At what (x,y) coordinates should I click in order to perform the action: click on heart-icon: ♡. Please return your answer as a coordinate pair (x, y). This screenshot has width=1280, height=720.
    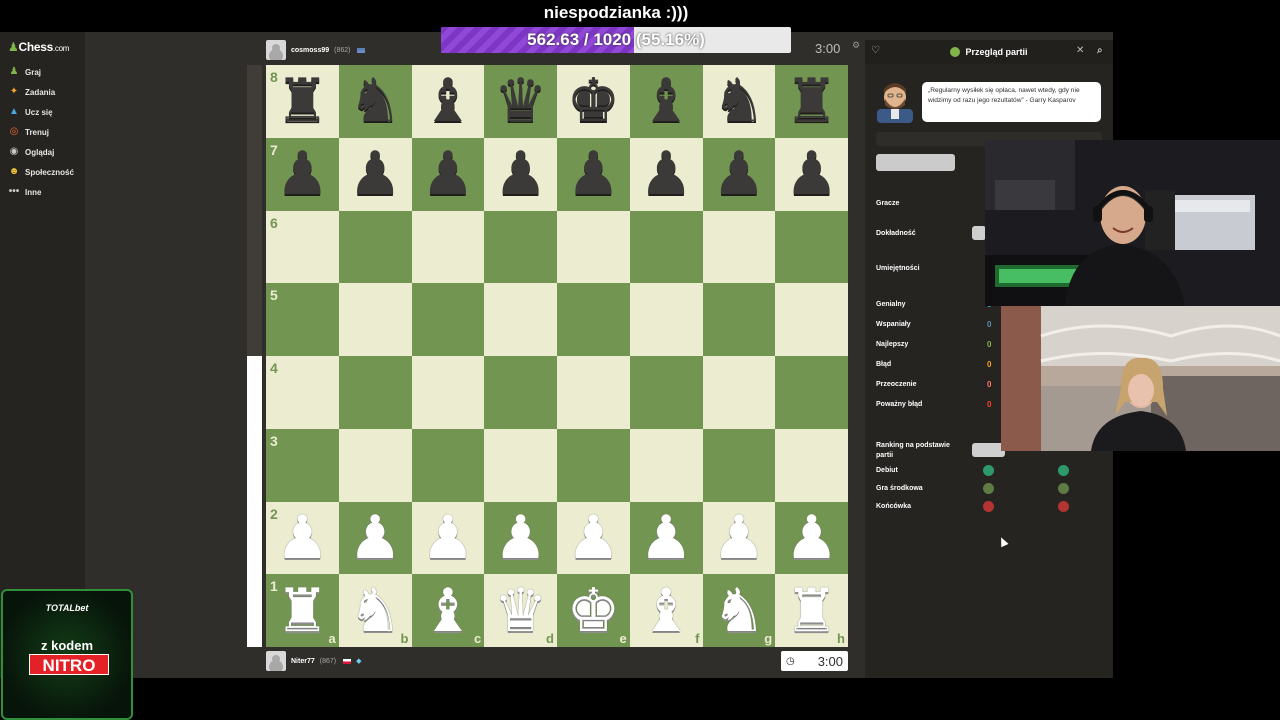
    Looking at the image, I should click on (875, 50).